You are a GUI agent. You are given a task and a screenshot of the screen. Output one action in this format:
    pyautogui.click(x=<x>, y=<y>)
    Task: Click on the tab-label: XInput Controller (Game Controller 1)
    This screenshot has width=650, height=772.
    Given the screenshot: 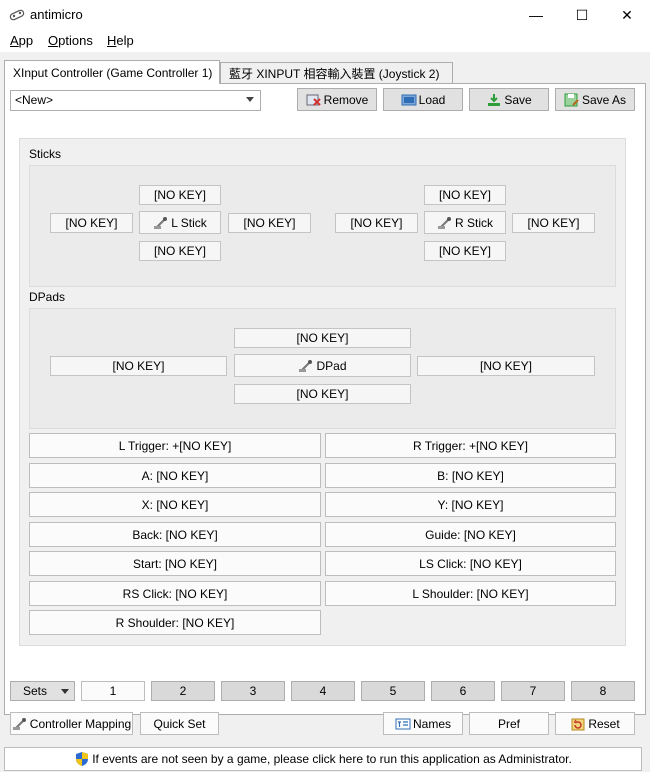 What is the action you would take?
    pyautogui.click(x=113, y=72)
    